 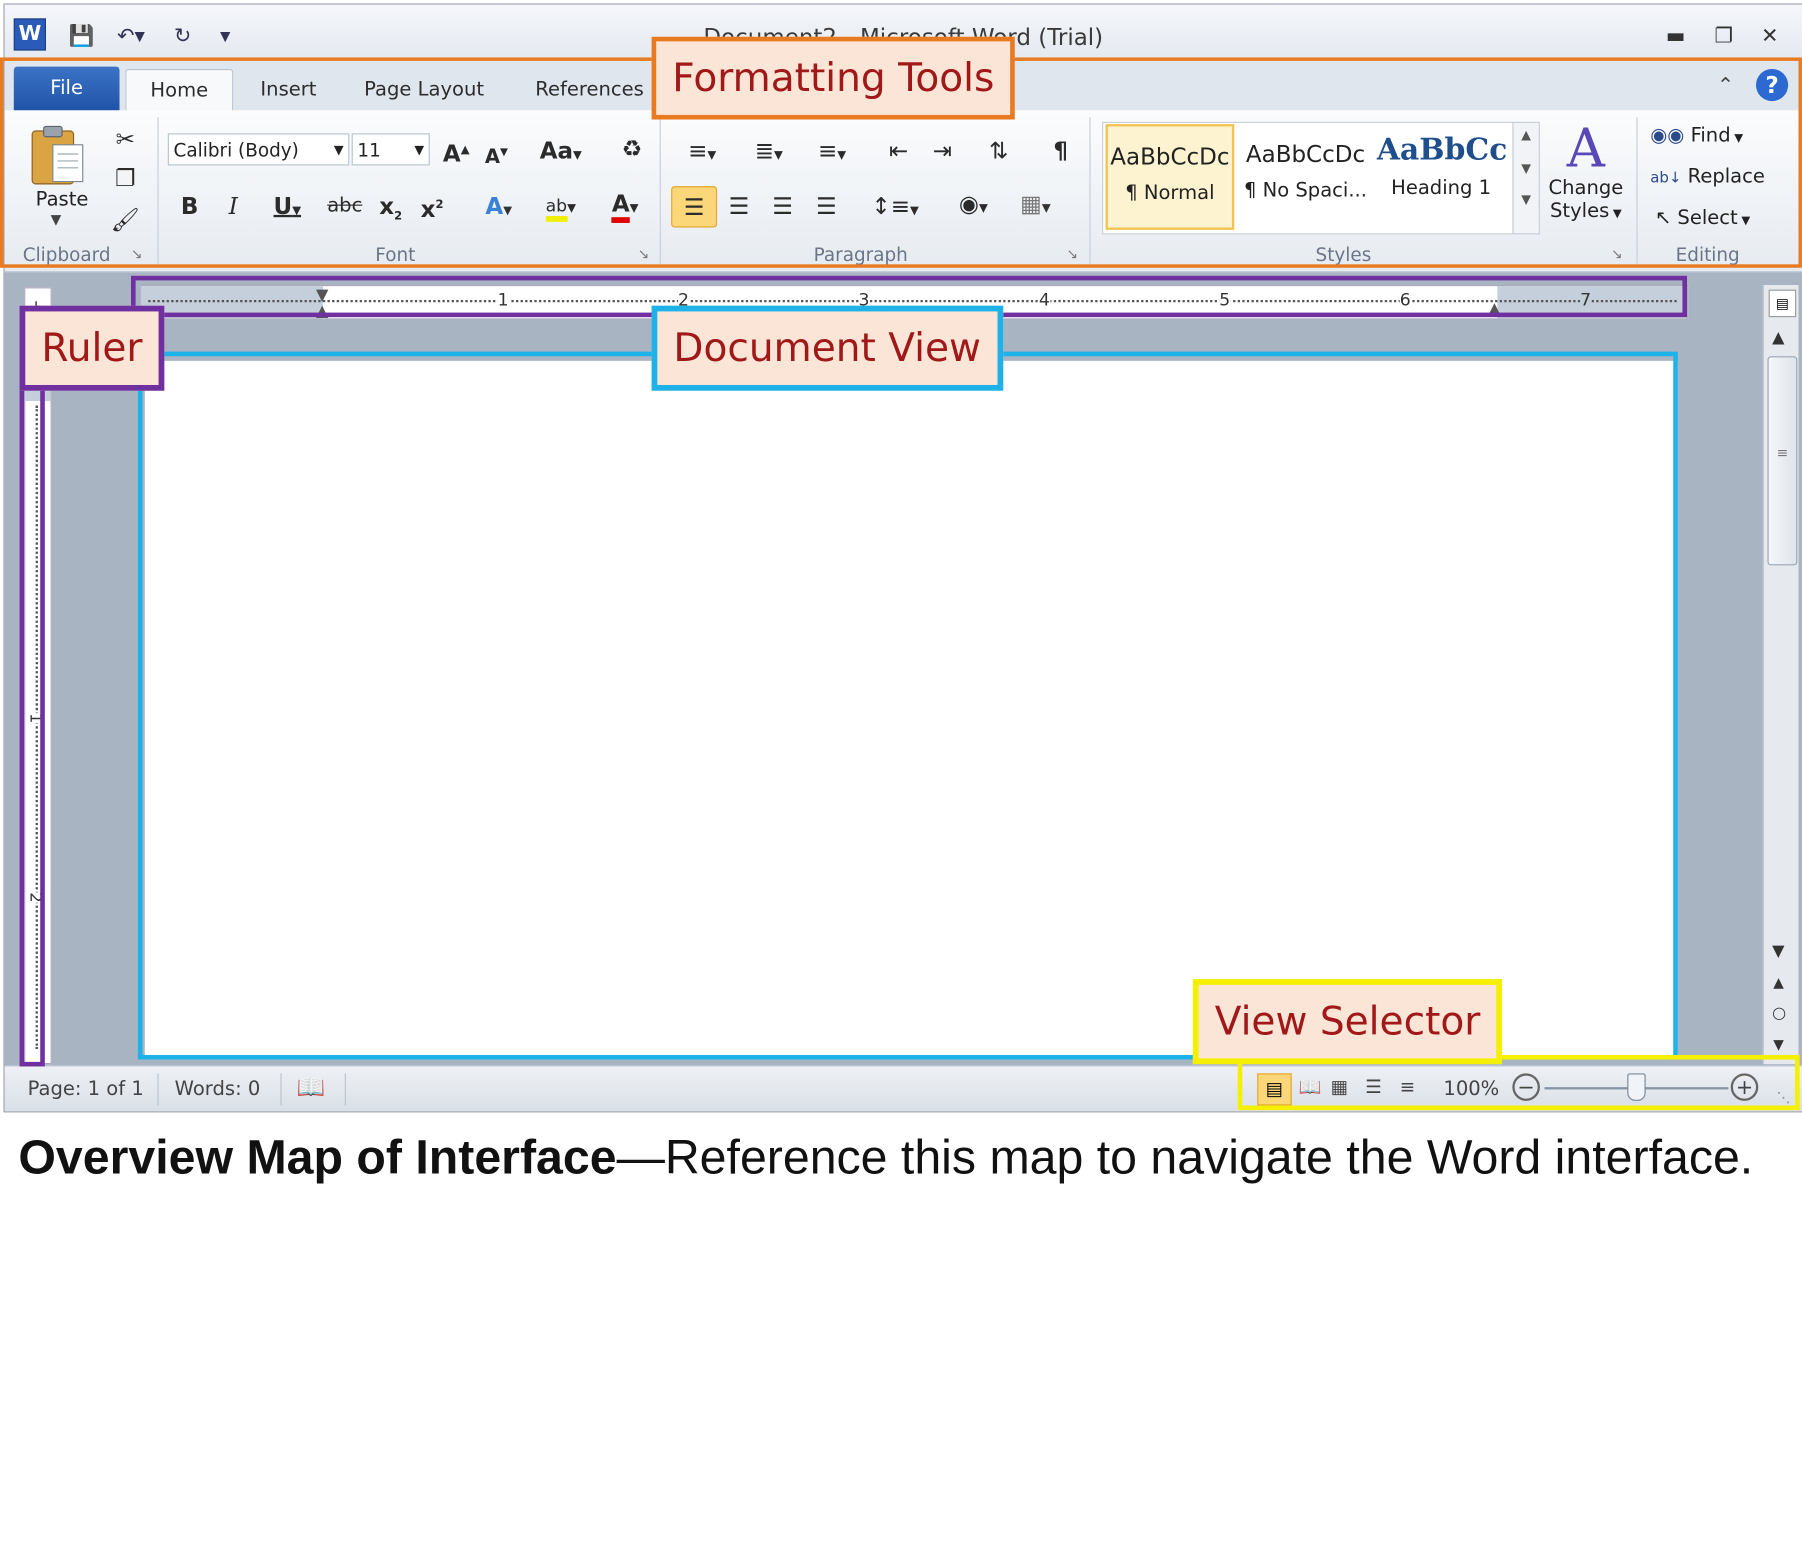 I want to click on close-icon: ✕, so click(x=1770, y=37).